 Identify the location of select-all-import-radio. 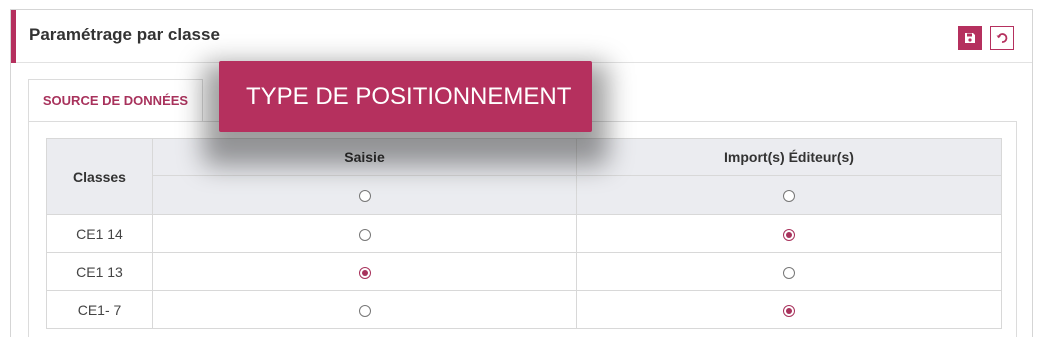
(789, 196).